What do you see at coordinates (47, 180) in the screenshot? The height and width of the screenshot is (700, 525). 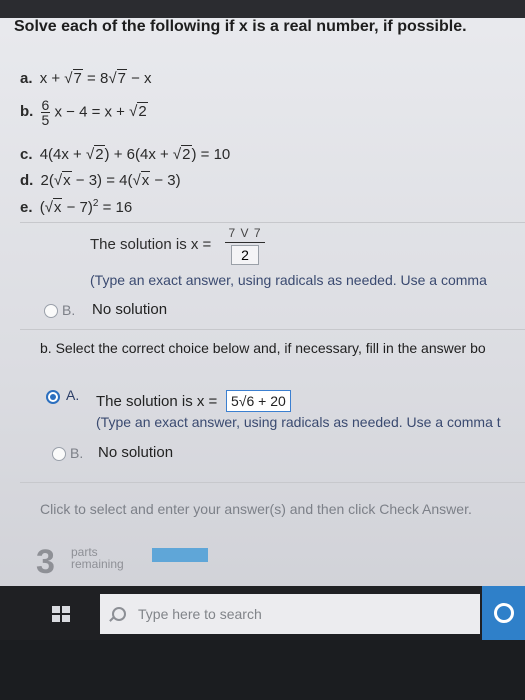 I see `problem-text: 2(` at bounding box center [47, 180].